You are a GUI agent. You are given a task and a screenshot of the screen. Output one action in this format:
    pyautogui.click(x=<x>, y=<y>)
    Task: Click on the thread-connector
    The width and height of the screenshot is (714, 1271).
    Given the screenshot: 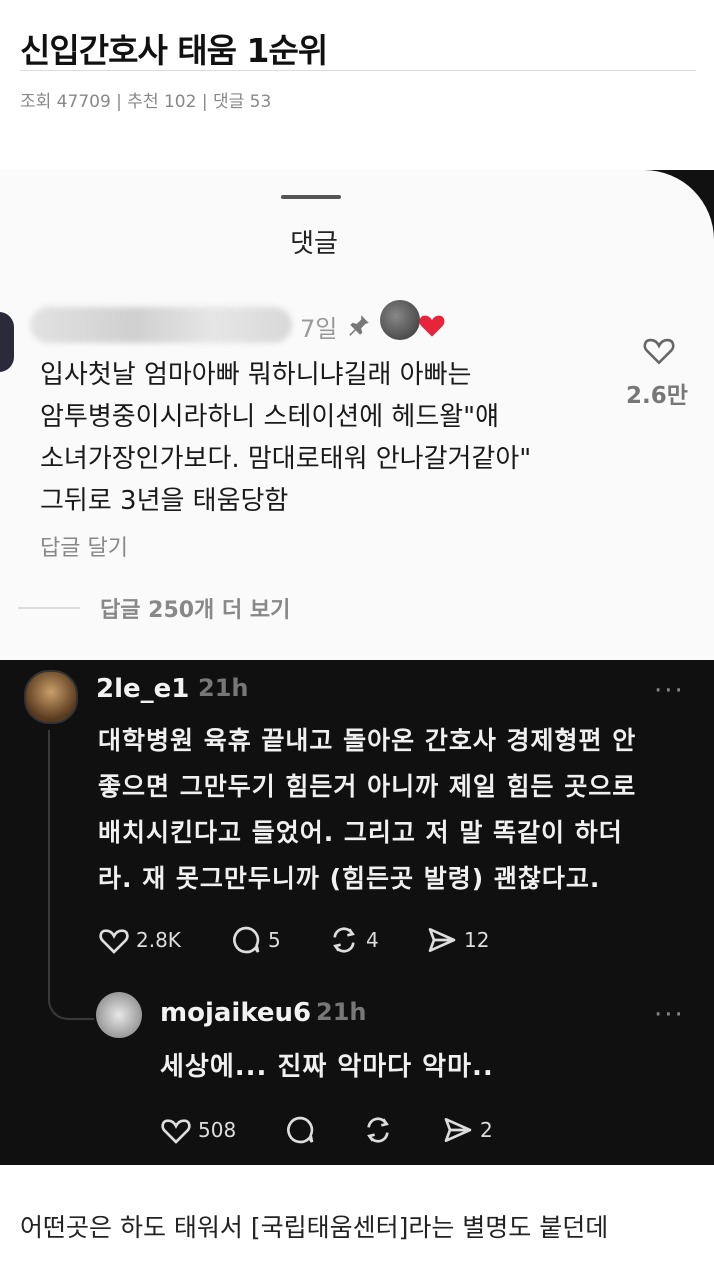 What is the action you would take?
    pyautogui.click(x=71, y=1000)
    